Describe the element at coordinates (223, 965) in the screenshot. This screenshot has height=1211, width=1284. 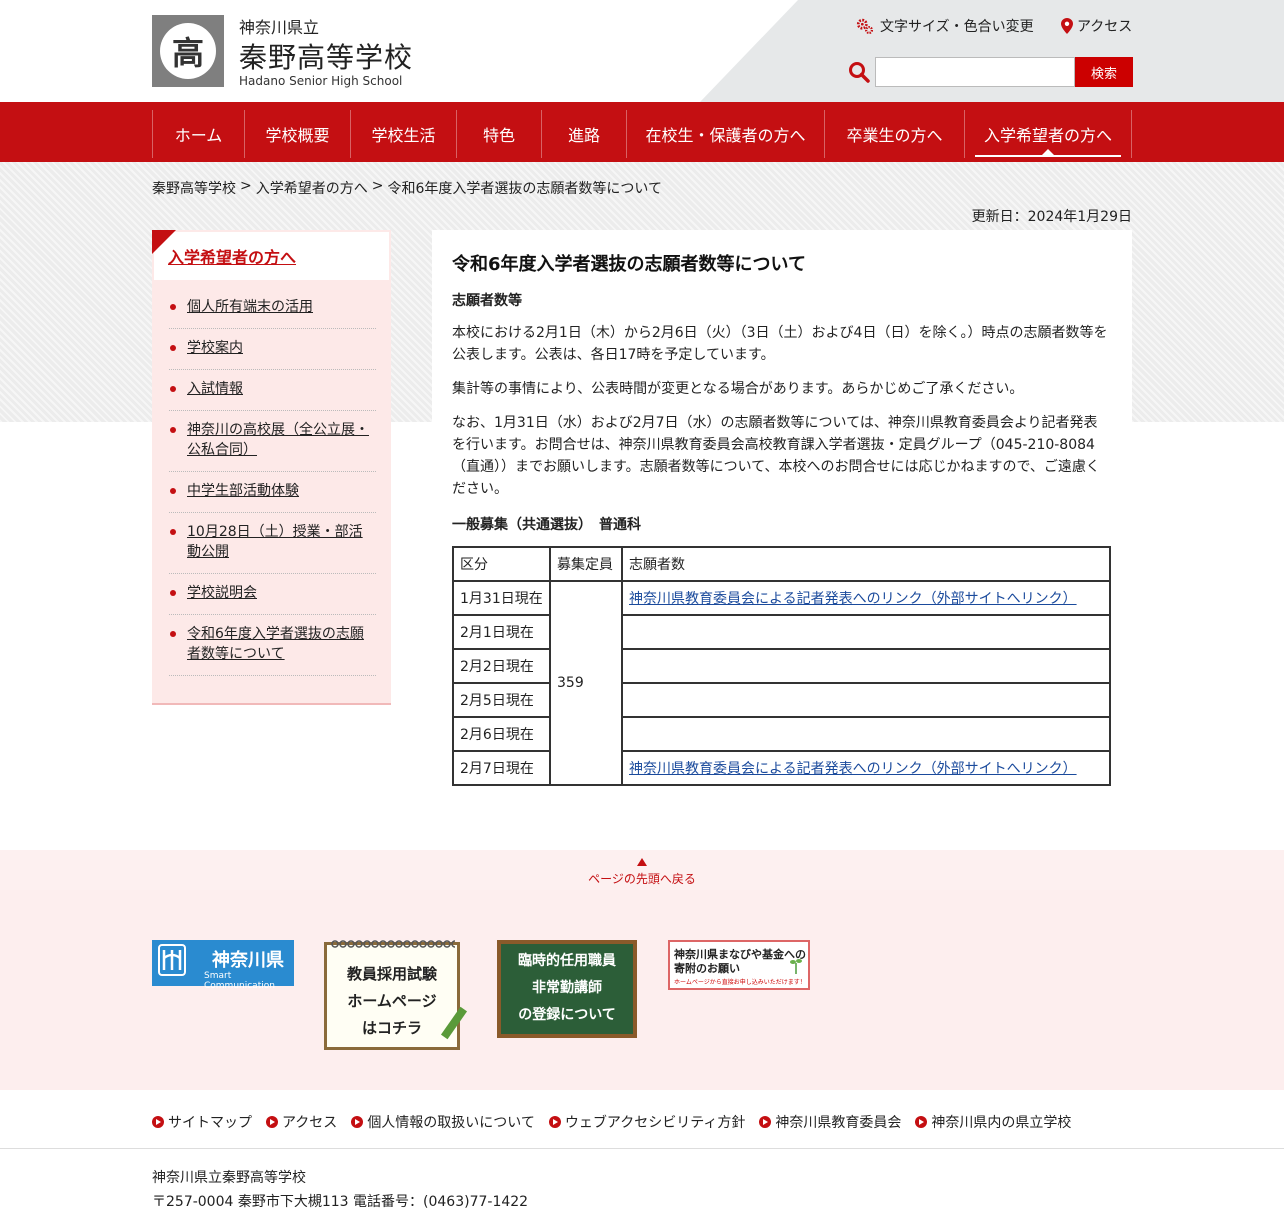
I see `kanagawa-prefecture-banner: 神奈川県 Smart Communication` at that location.